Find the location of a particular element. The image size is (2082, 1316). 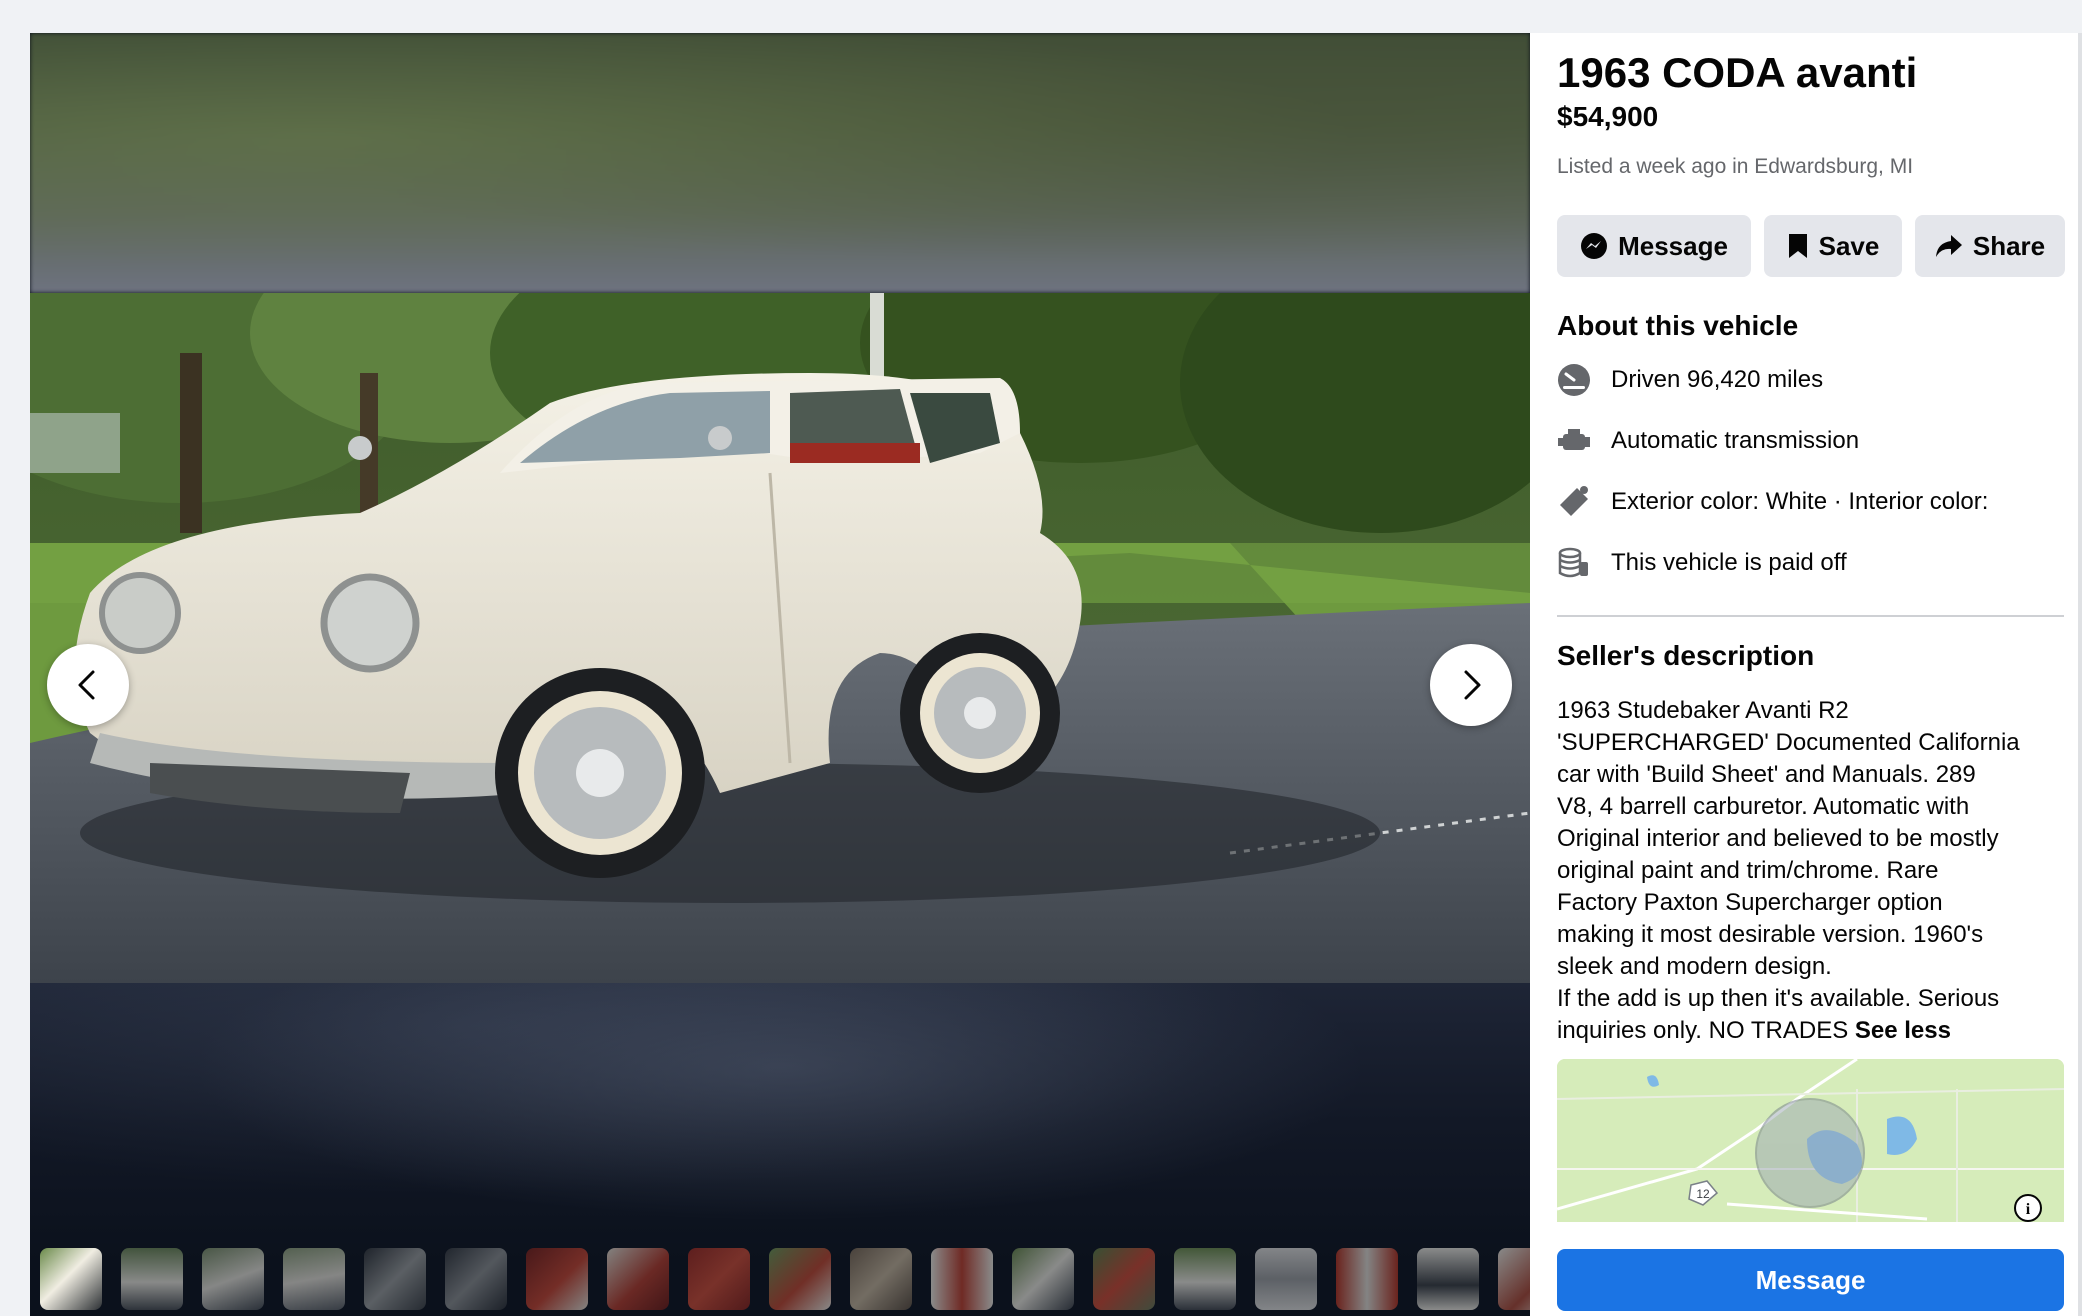

save-button-label: Save is located at coordinates (1849, 245).